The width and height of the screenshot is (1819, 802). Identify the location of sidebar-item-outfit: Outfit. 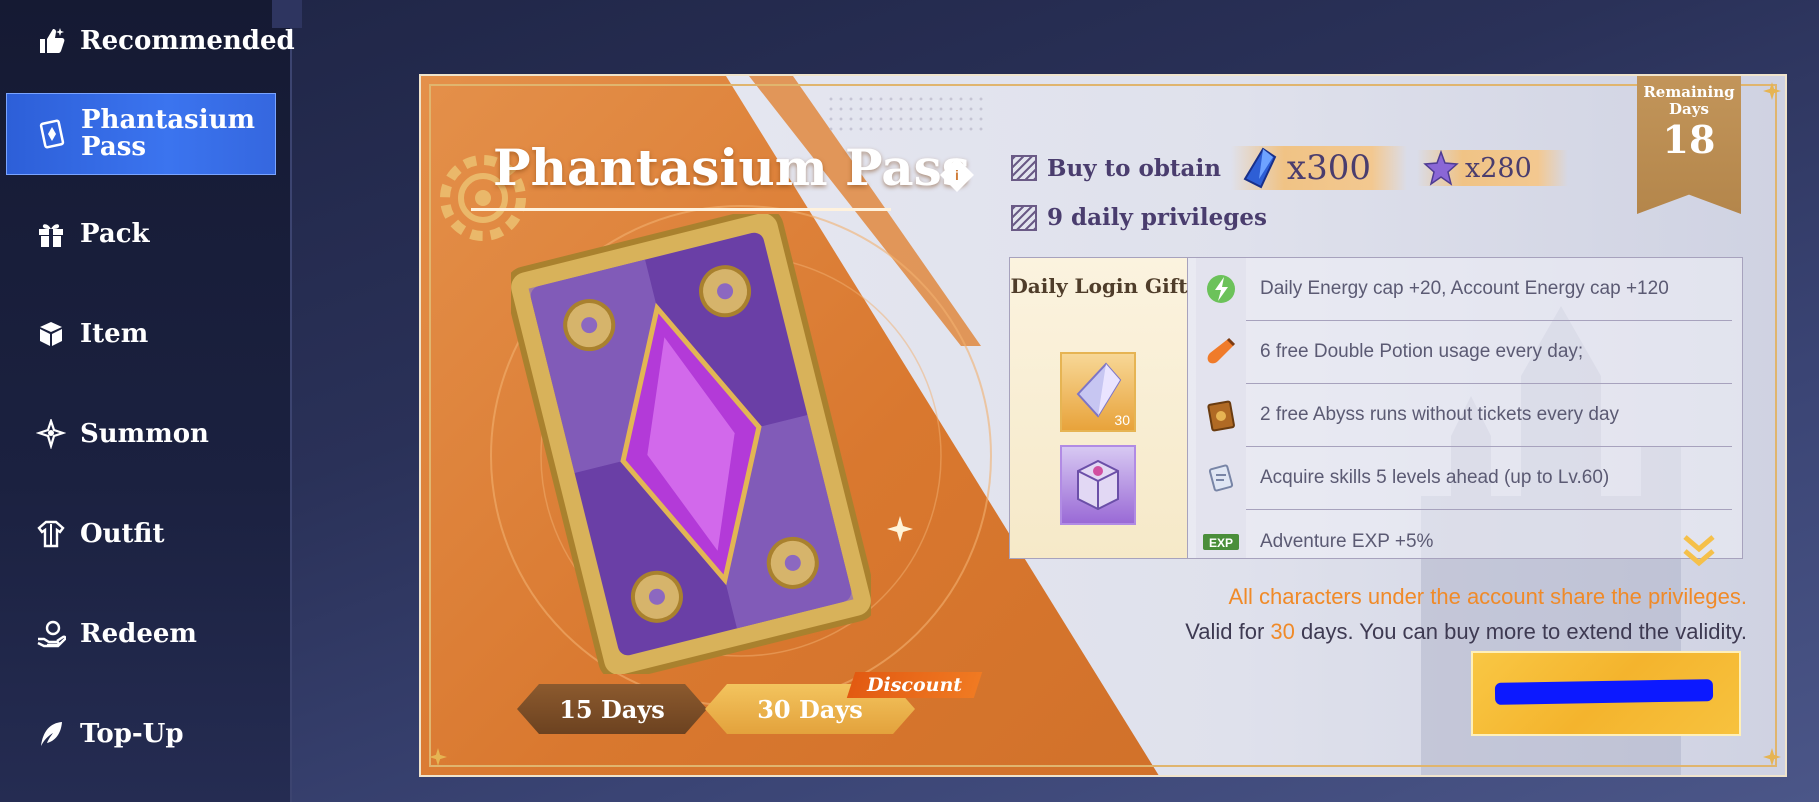
(141, 534).